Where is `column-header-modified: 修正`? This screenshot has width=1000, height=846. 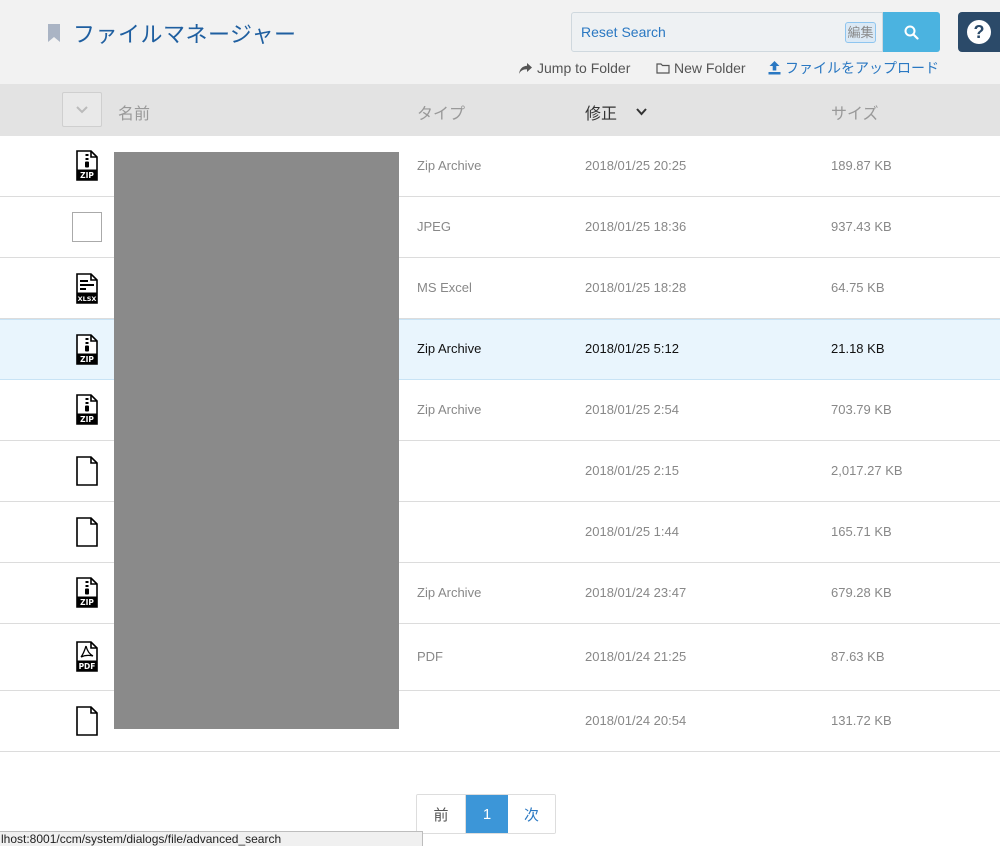
column-header-modified: 修正 is located at coordinates (601, 112).